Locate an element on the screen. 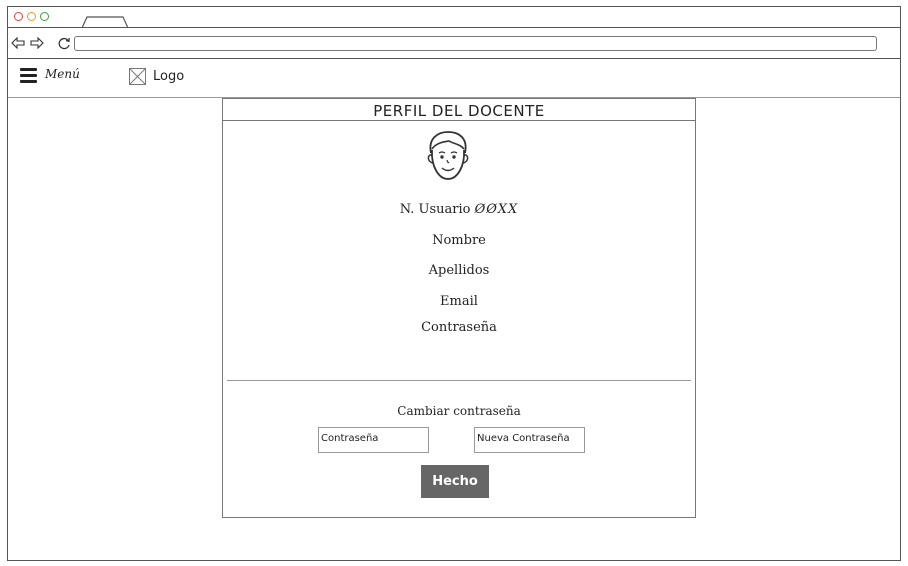 The image size is (908, 566). surname-field: Apellidos is located at coordinates (459, 270).